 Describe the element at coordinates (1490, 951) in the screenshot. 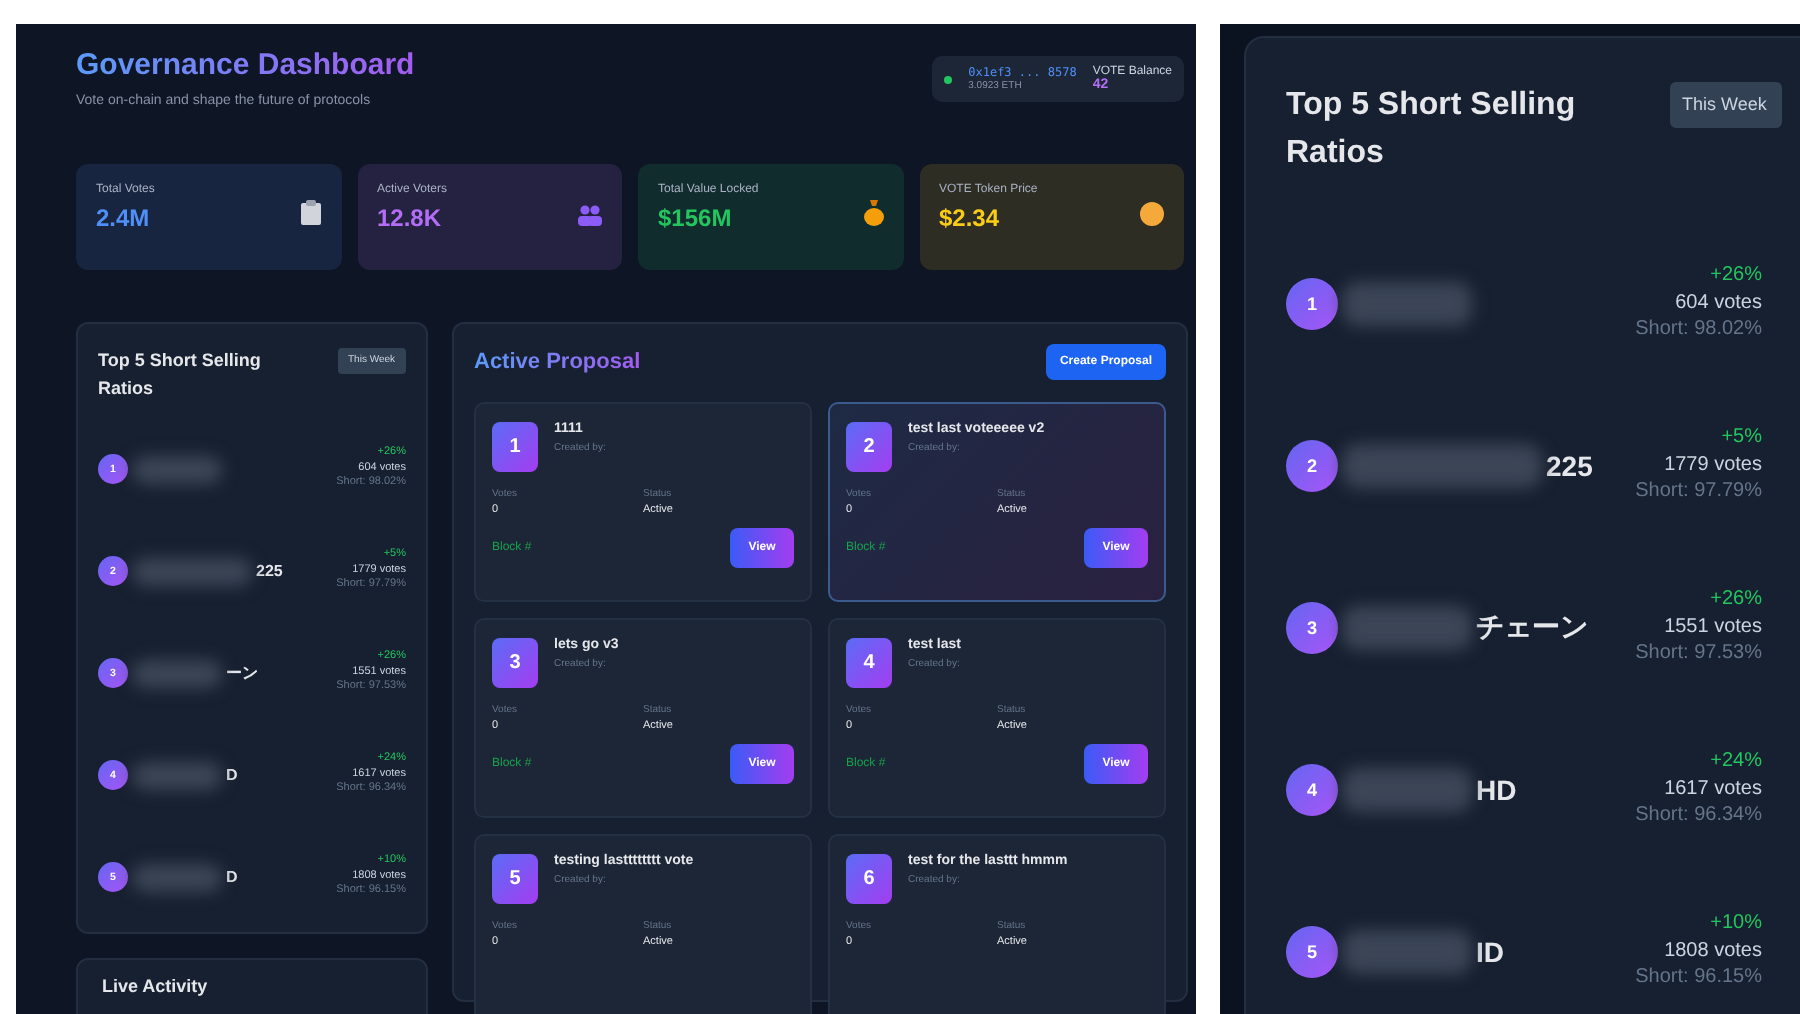

I see `name-text: ID` at that location.